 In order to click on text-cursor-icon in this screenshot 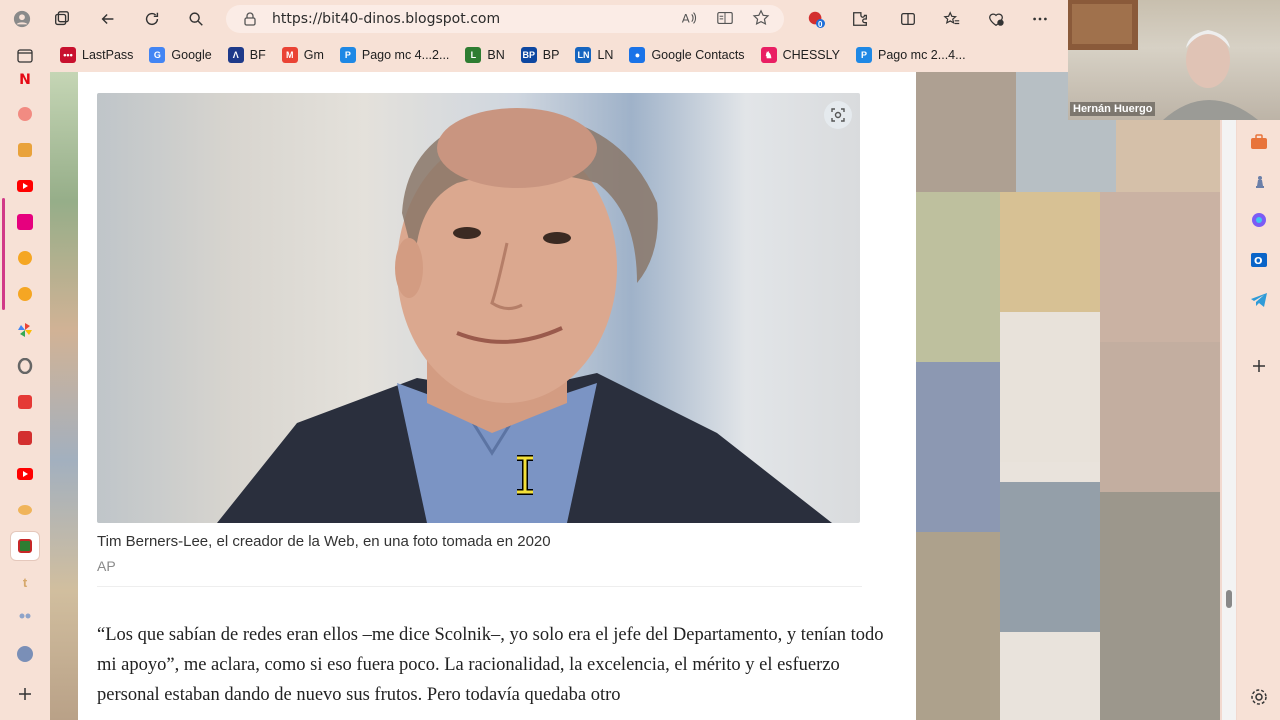, I will do `click(525, 475)`.